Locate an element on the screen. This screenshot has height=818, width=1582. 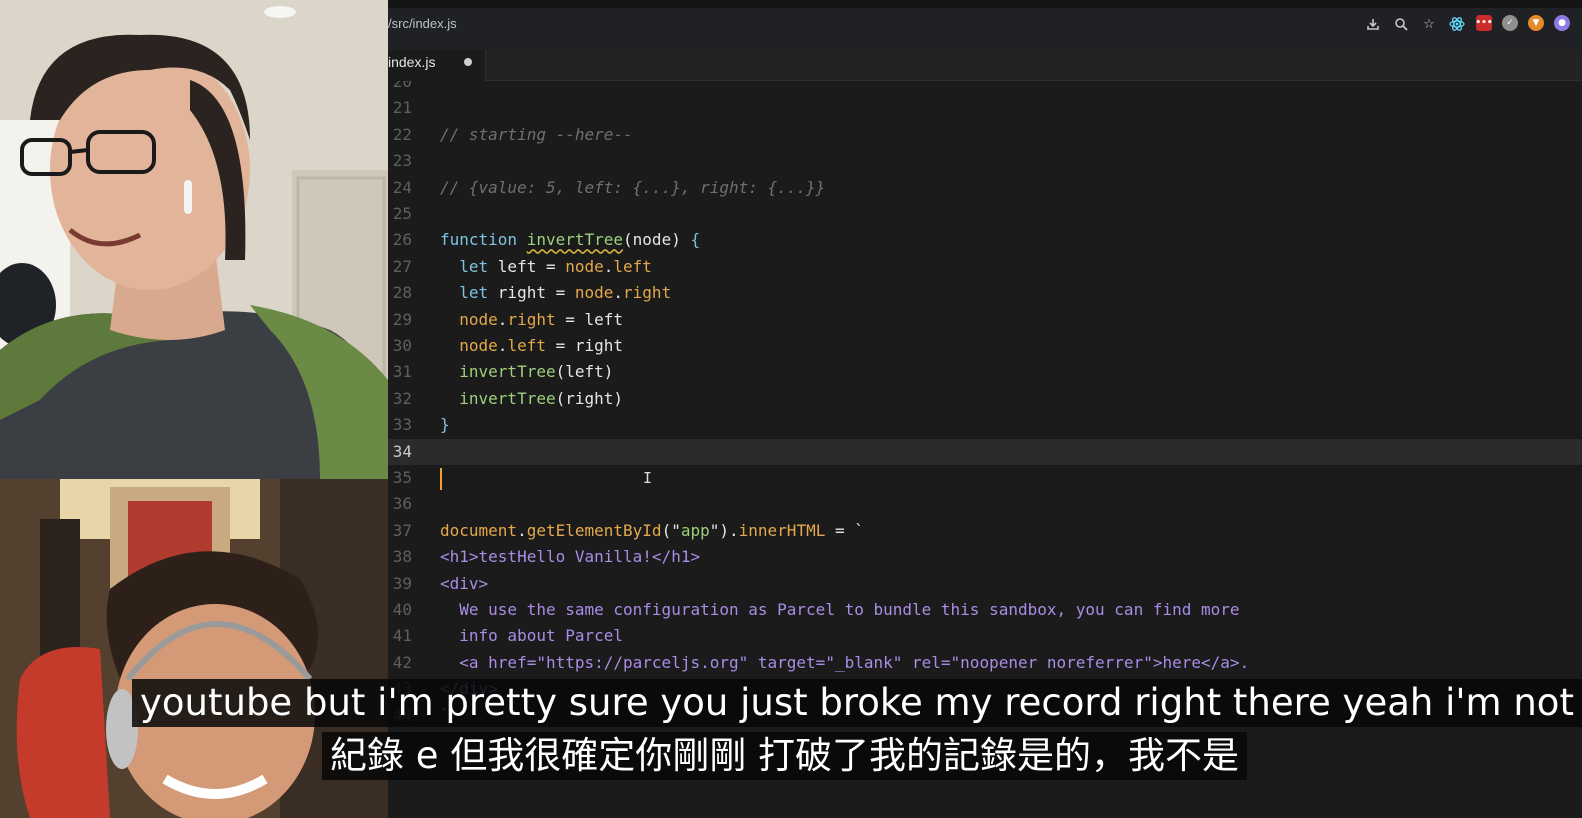
line-source: let right = node.right is located at coordinates (555, 293).